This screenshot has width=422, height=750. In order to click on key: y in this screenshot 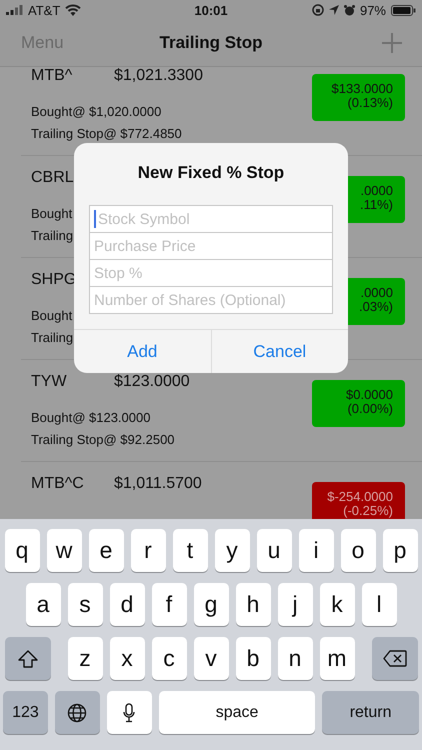, I will do `click(232, 550)`.